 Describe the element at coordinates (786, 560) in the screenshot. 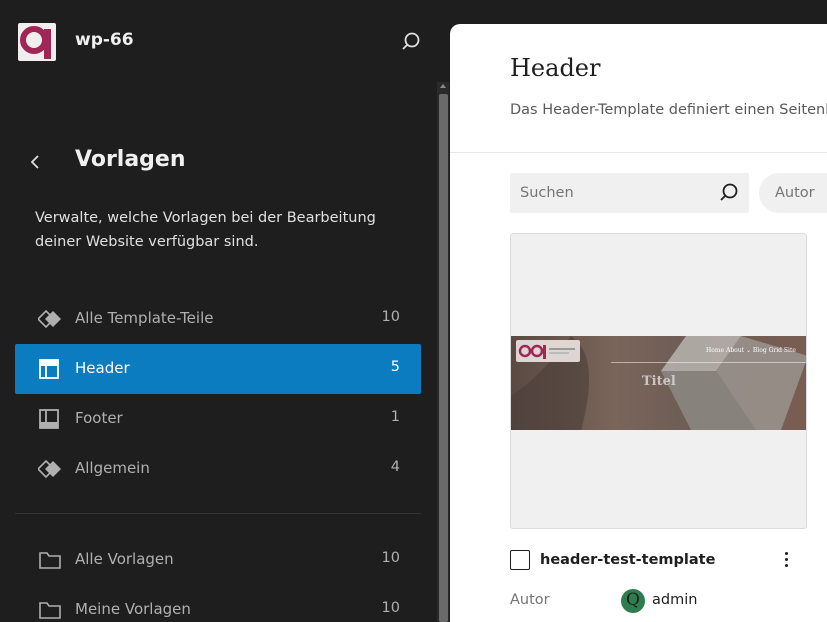

I see `more-options-icon` at that location.